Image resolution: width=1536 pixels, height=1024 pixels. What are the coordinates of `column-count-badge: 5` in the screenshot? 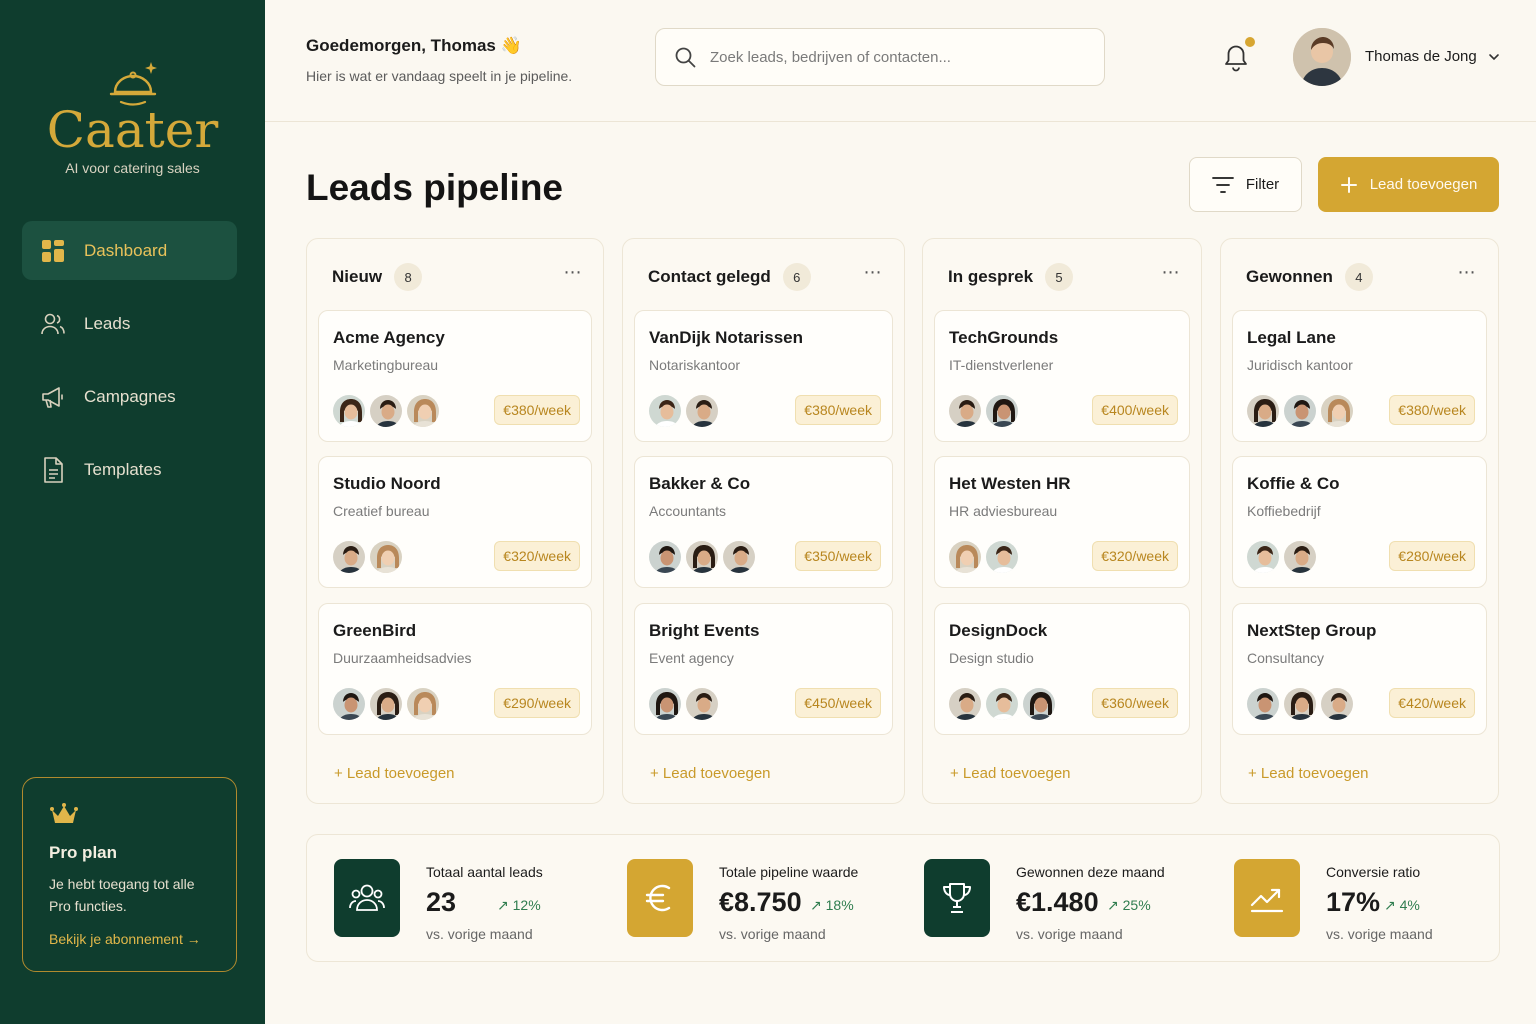 It's located at (1059, 277).